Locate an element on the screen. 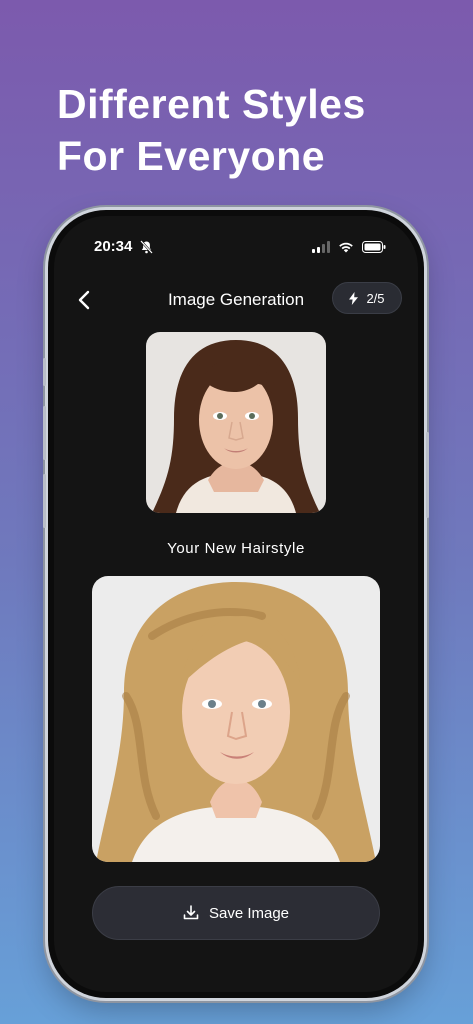 This screenshot has height=1024, width=473. cellular-signal-icon is located at coordinates (321, 247).